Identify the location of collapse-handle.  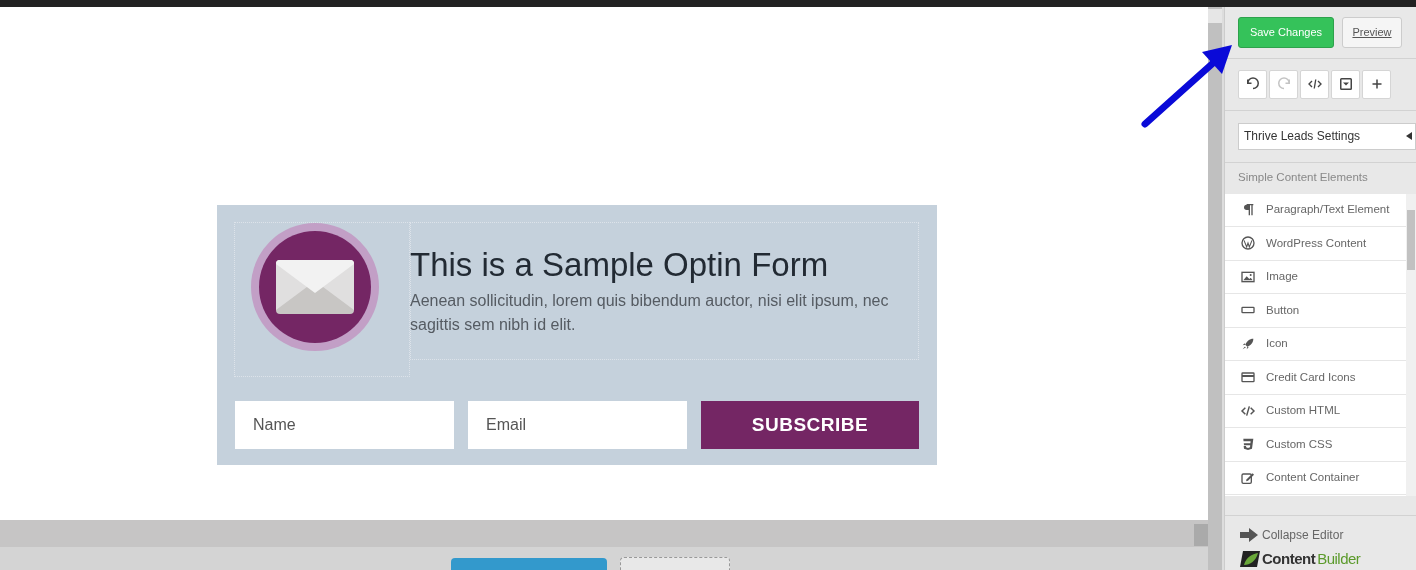
(1201, 535).